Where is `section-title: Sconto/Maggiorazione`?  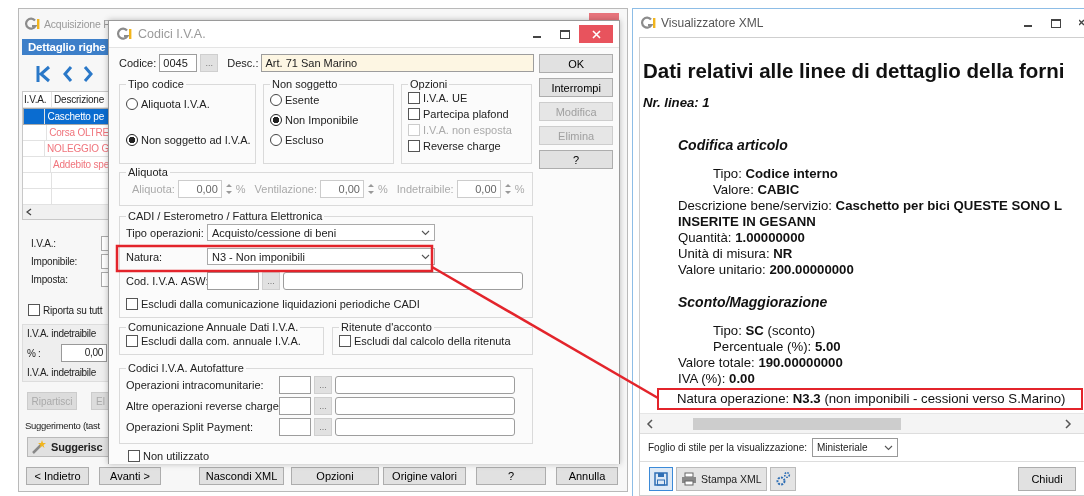 section-title: Sconto/Maggiorazione is located at coordinates (753, 302).